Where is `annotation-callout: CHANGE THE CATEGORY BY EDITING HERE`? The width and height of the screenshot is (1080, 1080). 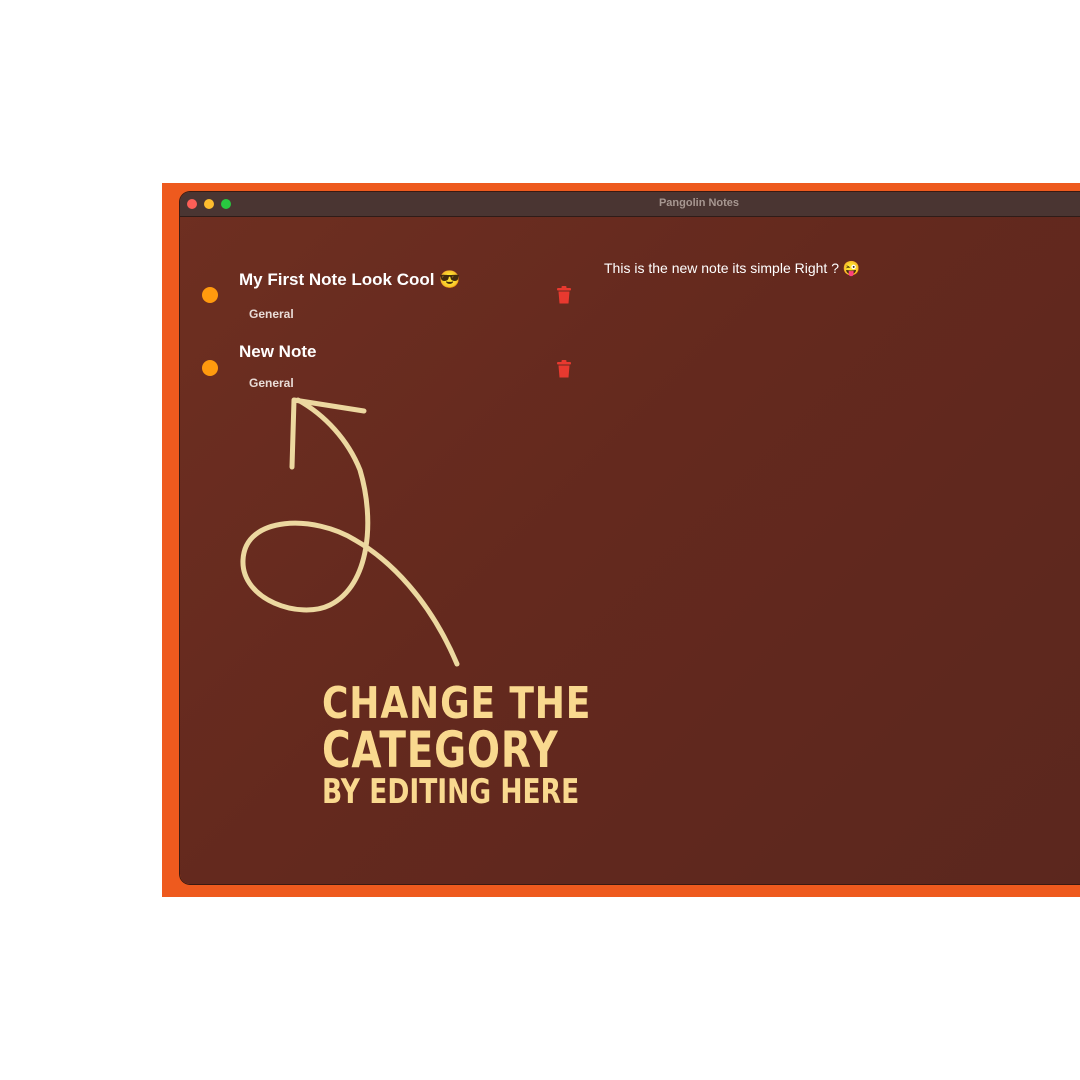 annotation-callout: CHANGE THE CATEGORY BY EDITING HERE is located at coordinates (487, 745).